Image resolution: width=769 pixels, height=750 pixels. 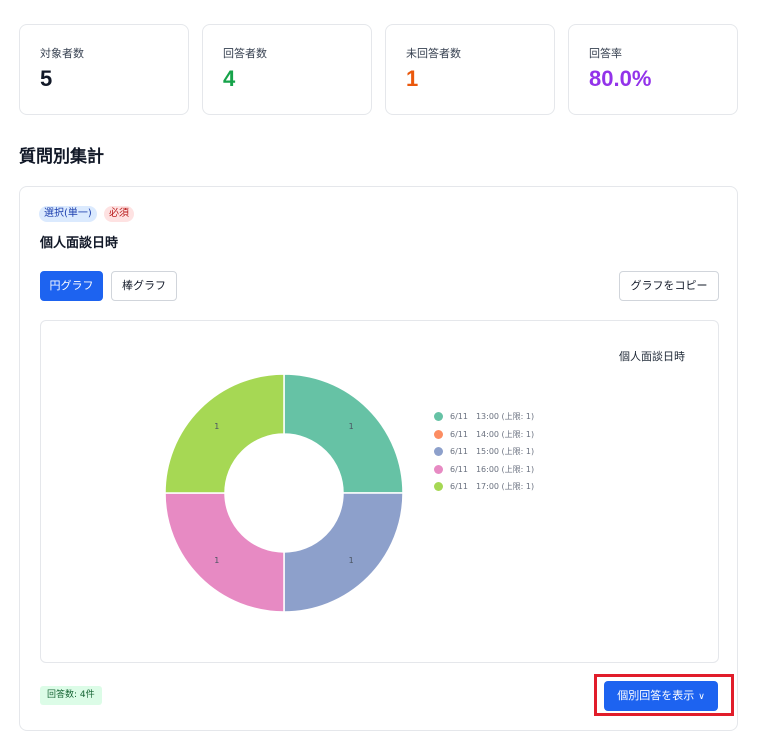 What do you see at coordinates (470, 69) in the screenshot?
I see `stat-card-non-respondents: 未回答者数 1` at bounding box center [470, 69].